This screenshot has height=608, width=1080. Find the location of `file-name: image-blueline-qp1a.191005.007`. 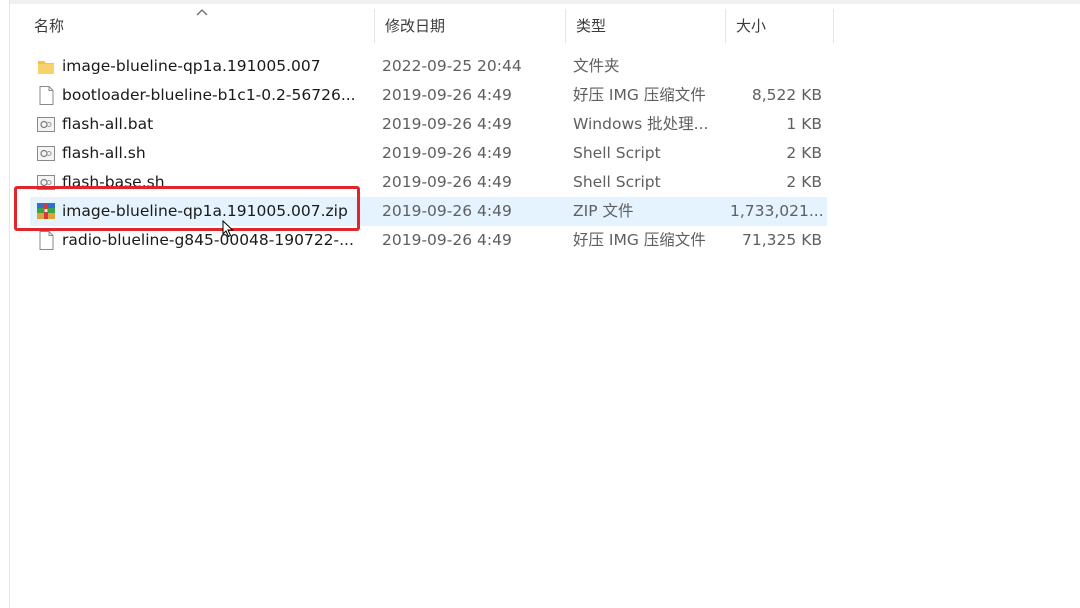

file-name: image-blueline-qp1a.191005.007 is located at coordinates (191, 66).